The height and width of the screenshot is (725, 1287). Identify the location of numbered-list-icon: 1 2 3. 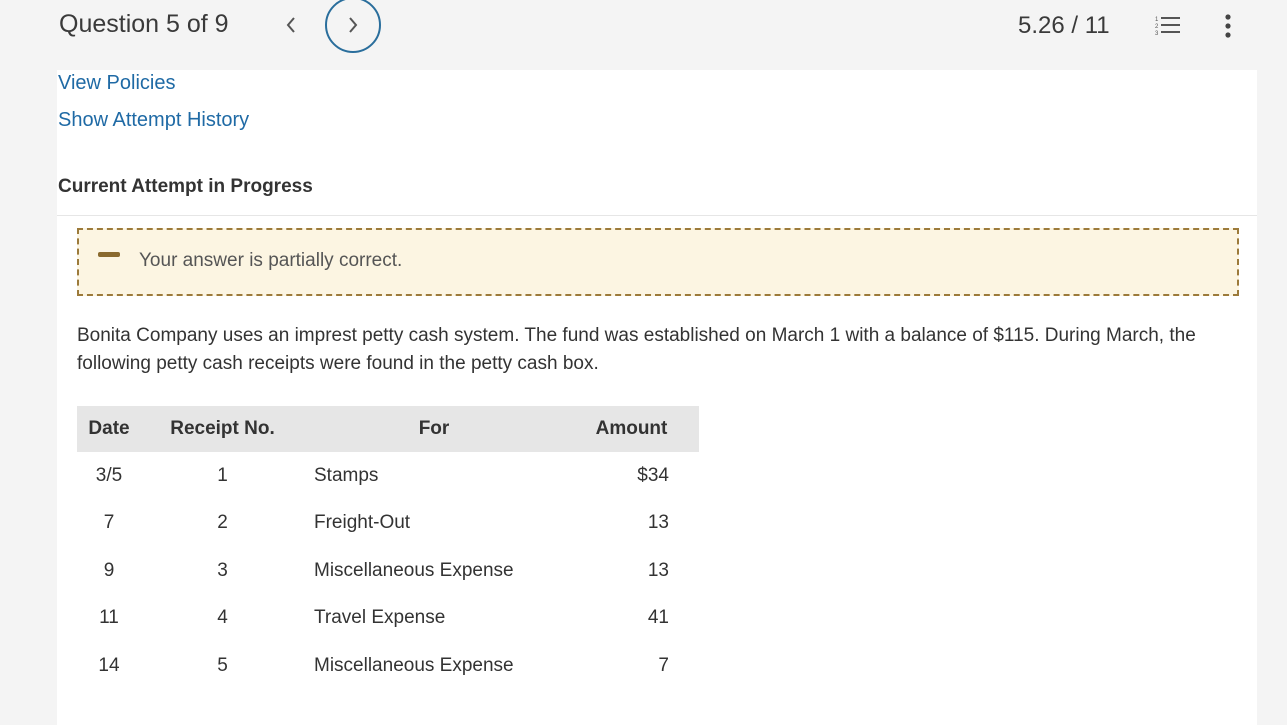
(1167, 27).